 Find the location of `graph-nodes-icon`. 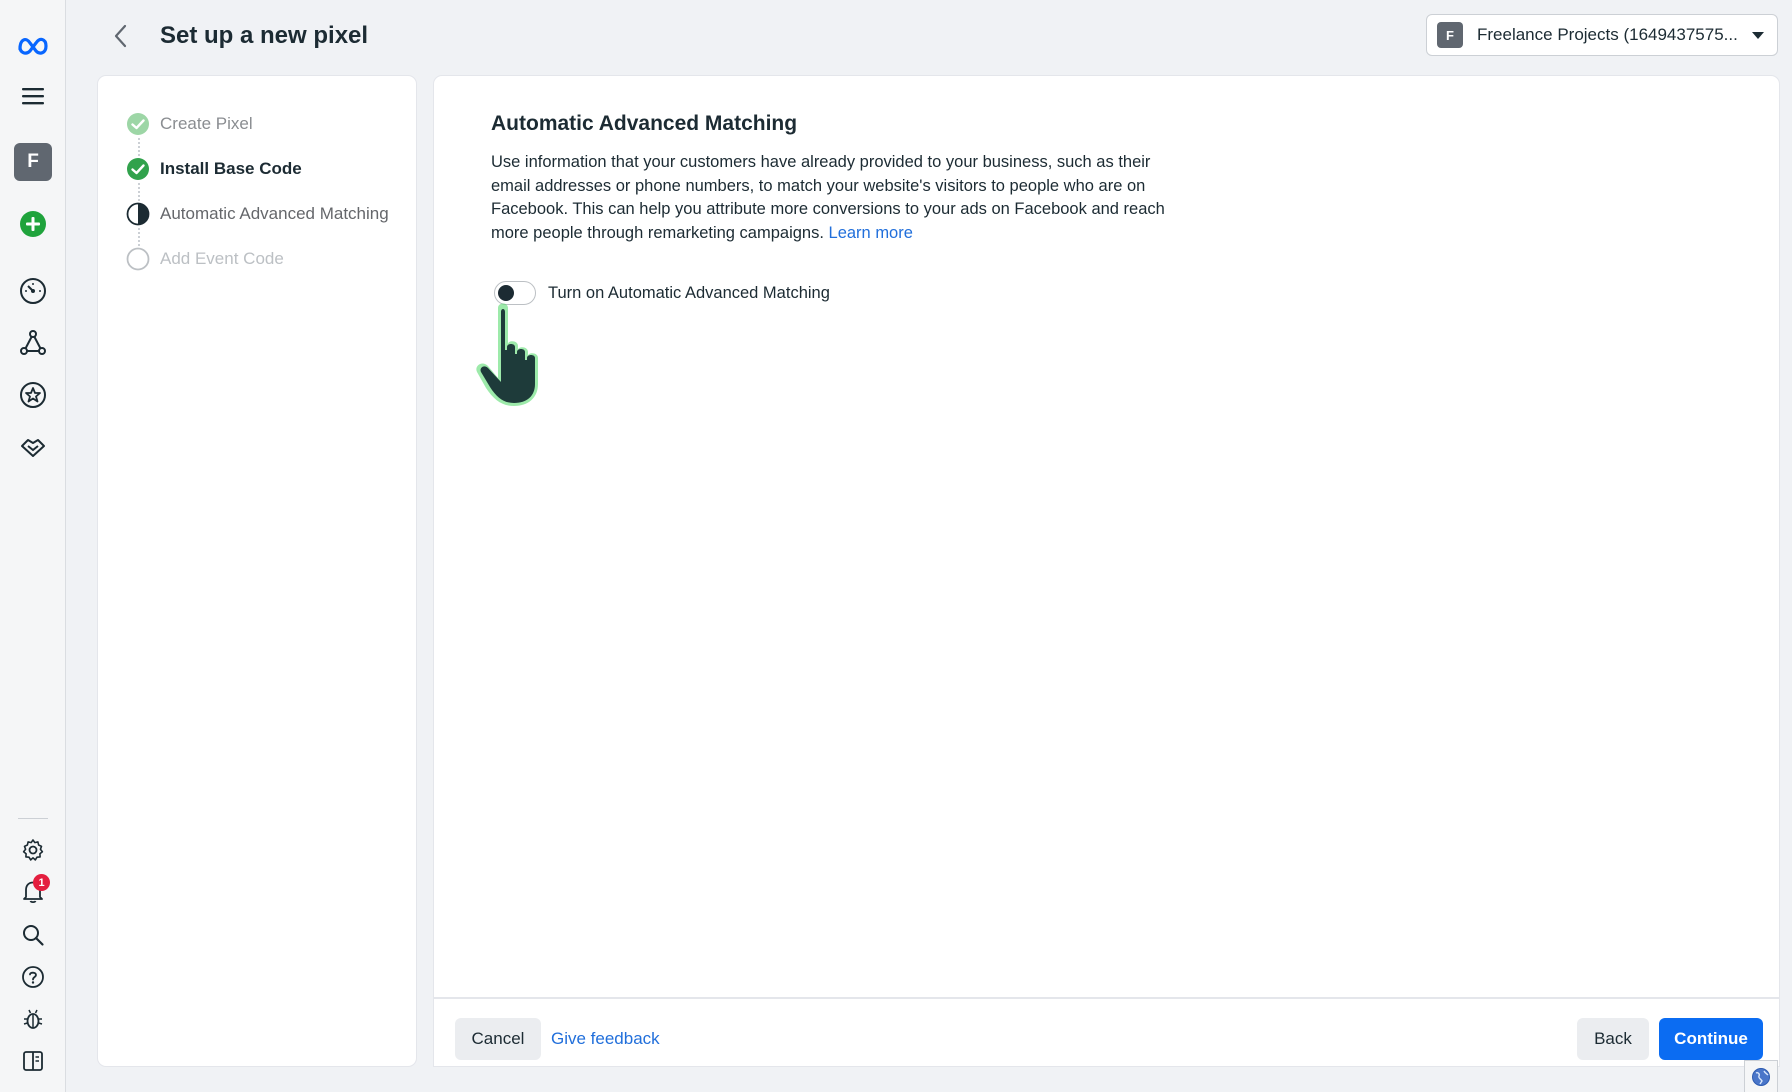

graph-nodes-icon is located at coordinates (33, 343).